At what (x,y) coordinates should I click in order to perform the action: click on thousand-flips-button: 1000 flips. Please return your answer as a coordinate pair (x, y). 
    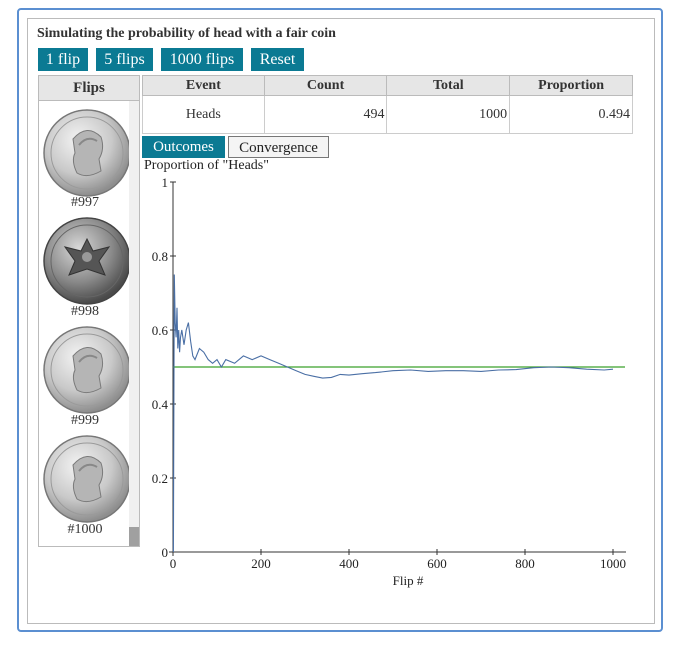
    Looking at the image, I should click on (202, 59).